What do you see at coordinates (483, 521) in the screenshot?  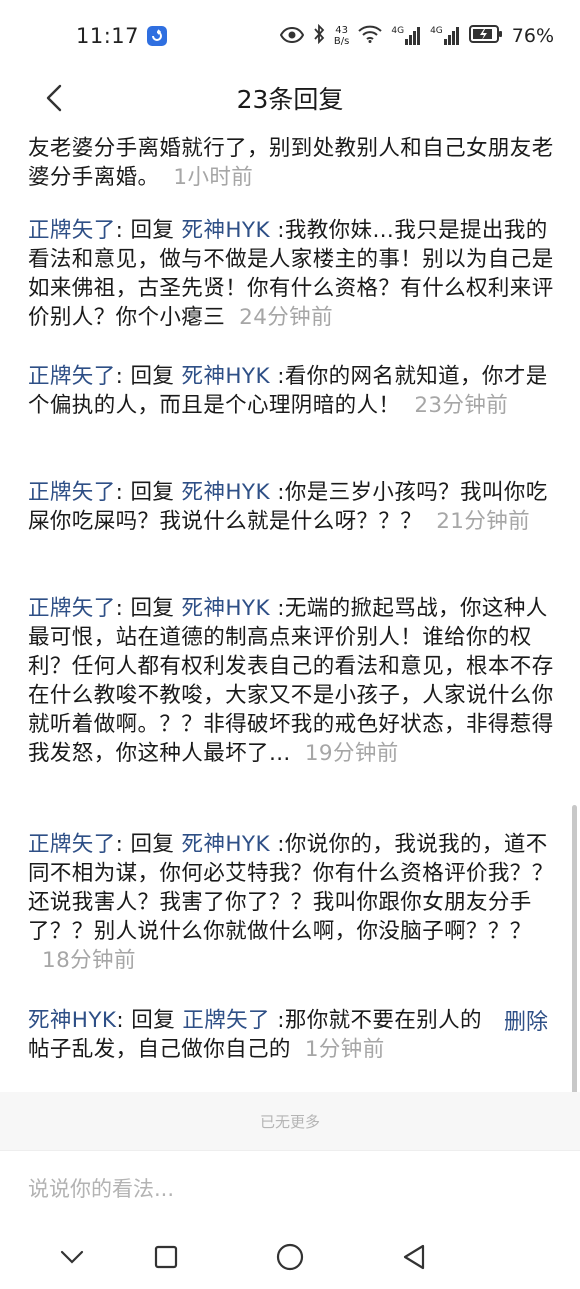 I see `comment-time: 21分钟前` at bounding box center [483, 521].